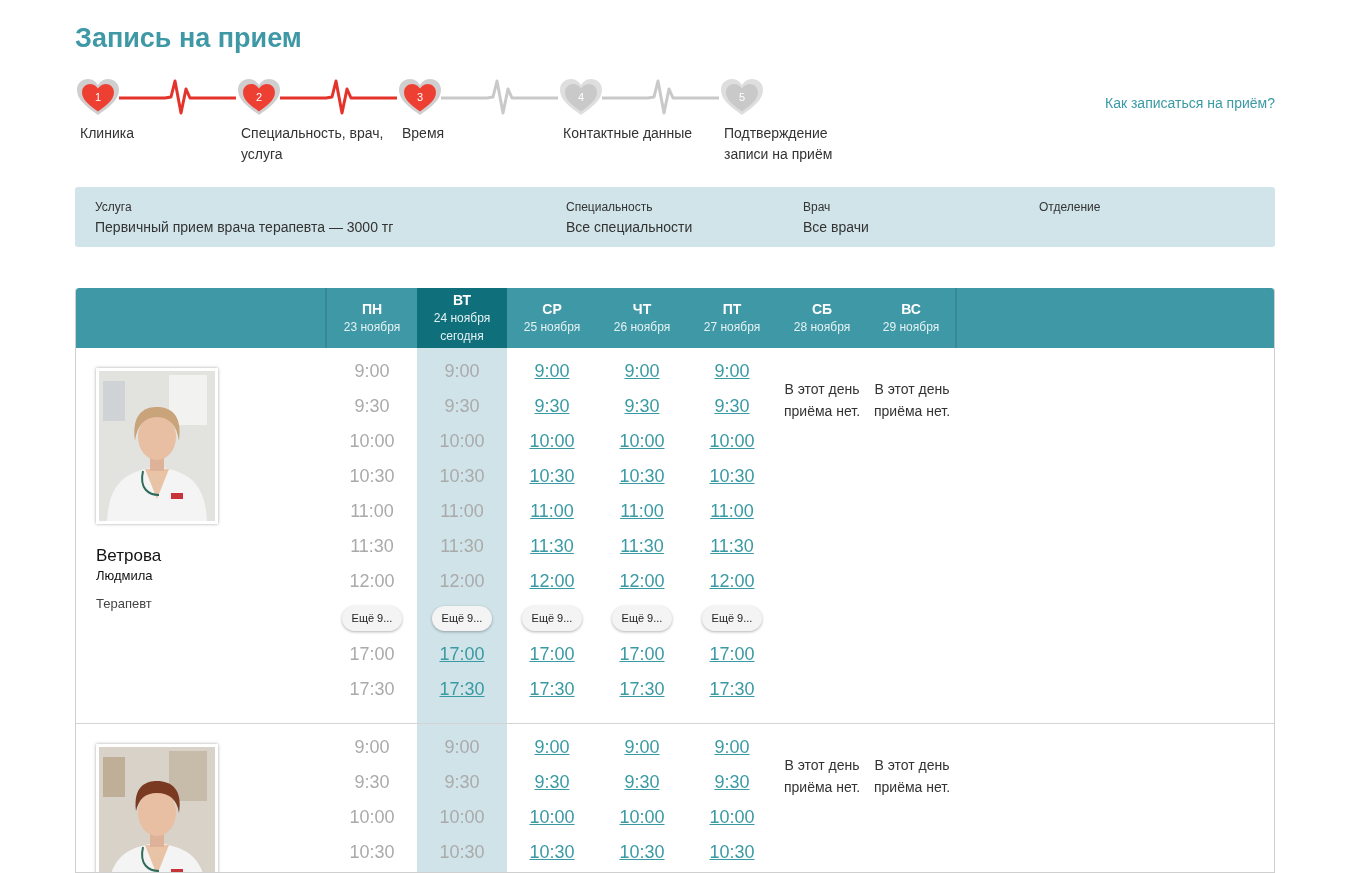  Describe the element at coordinates (552, 327) in the screenshot. I see `date-label: 25 ноября` at that location.